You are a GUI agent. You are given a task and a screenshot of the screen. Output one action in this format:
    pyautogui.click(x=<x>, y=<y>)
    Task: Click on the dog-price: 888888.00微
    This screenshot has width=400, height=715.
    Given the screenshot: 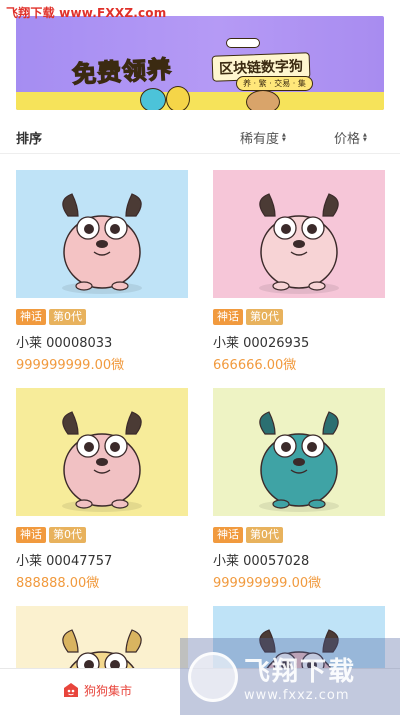 What is the action you would take?
    pyautogui.click(x=58, y=583)
    